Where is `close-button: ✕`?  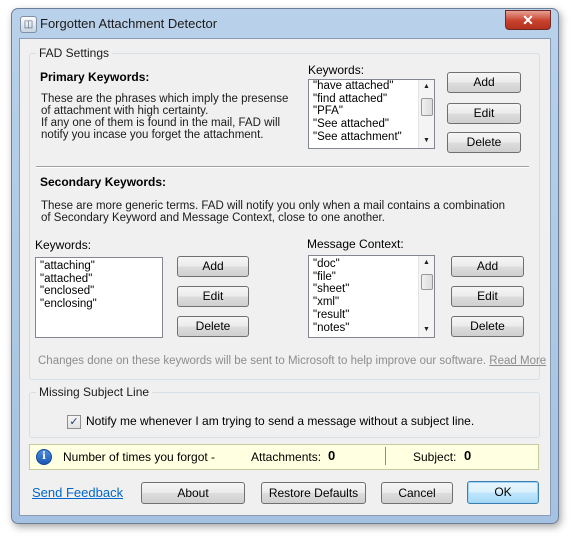 close-button: ✕ is located at coordinates (528, 20).